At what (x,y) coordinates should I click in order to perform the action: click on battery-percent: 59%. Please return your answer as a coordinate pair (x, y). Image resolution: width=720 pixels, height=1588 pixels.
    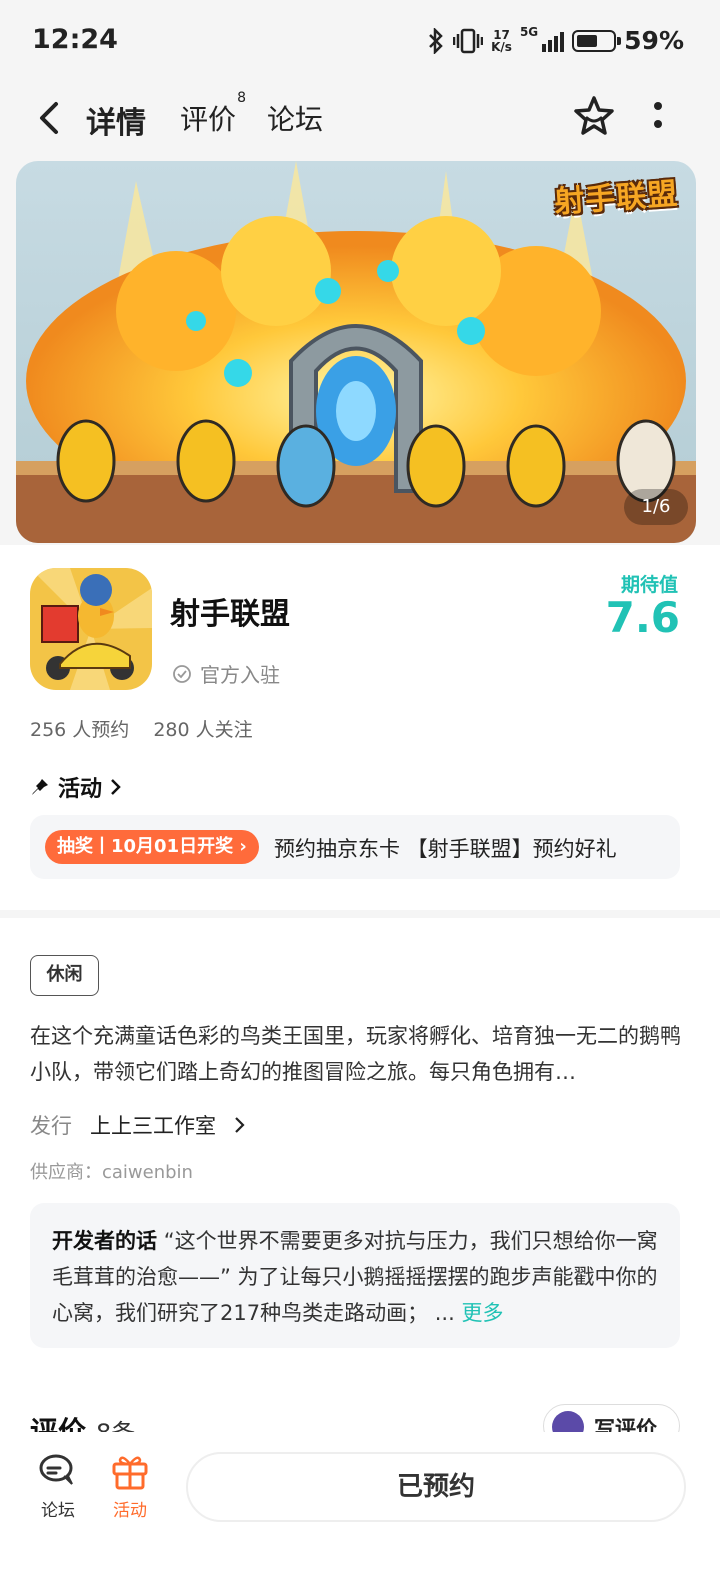
    Looking at the image, I should click on (654, 40).